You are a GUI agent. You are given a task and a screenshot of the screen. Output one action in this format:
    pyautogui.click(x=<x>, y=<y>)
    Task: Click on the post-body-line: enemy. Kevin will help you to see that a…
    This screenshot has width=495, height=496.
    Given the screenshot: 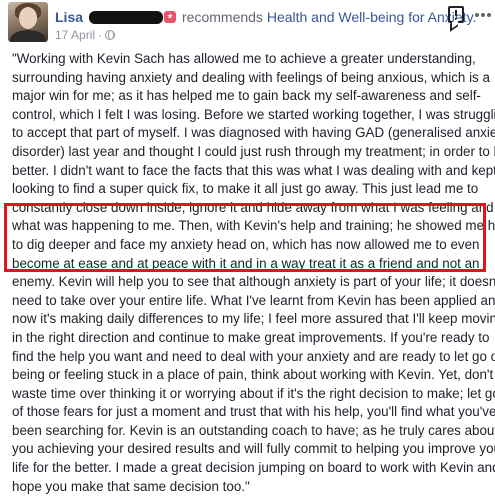 What is the action you would take?
    pyautogui.click(x=253, y=282)
    